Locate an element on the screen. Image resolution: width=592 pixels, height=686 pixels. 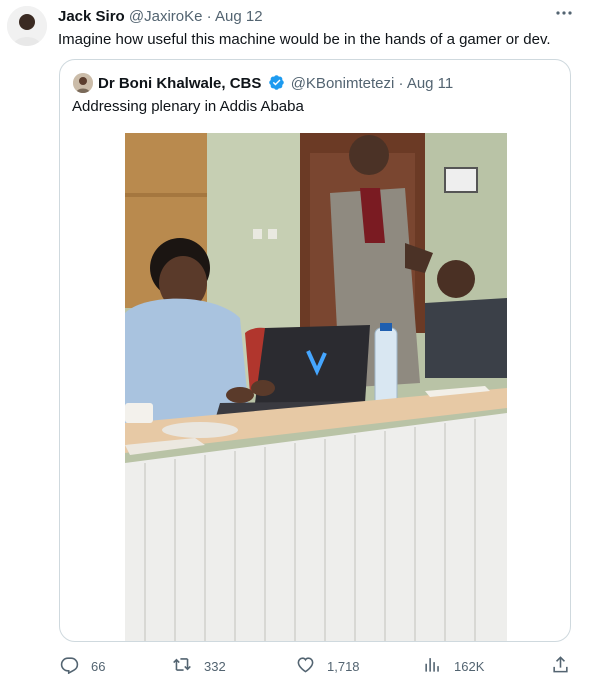
quoted-author-handle: @KBonimtetezi is located at coordinates (343, 83).